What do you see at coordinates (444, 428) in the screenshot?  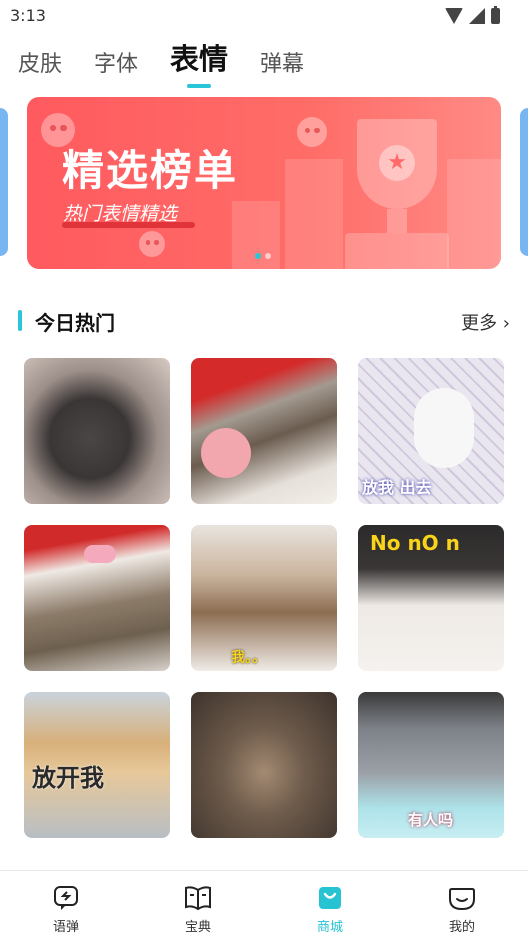 I see `dog-shape` at bounding box center [444, 428].